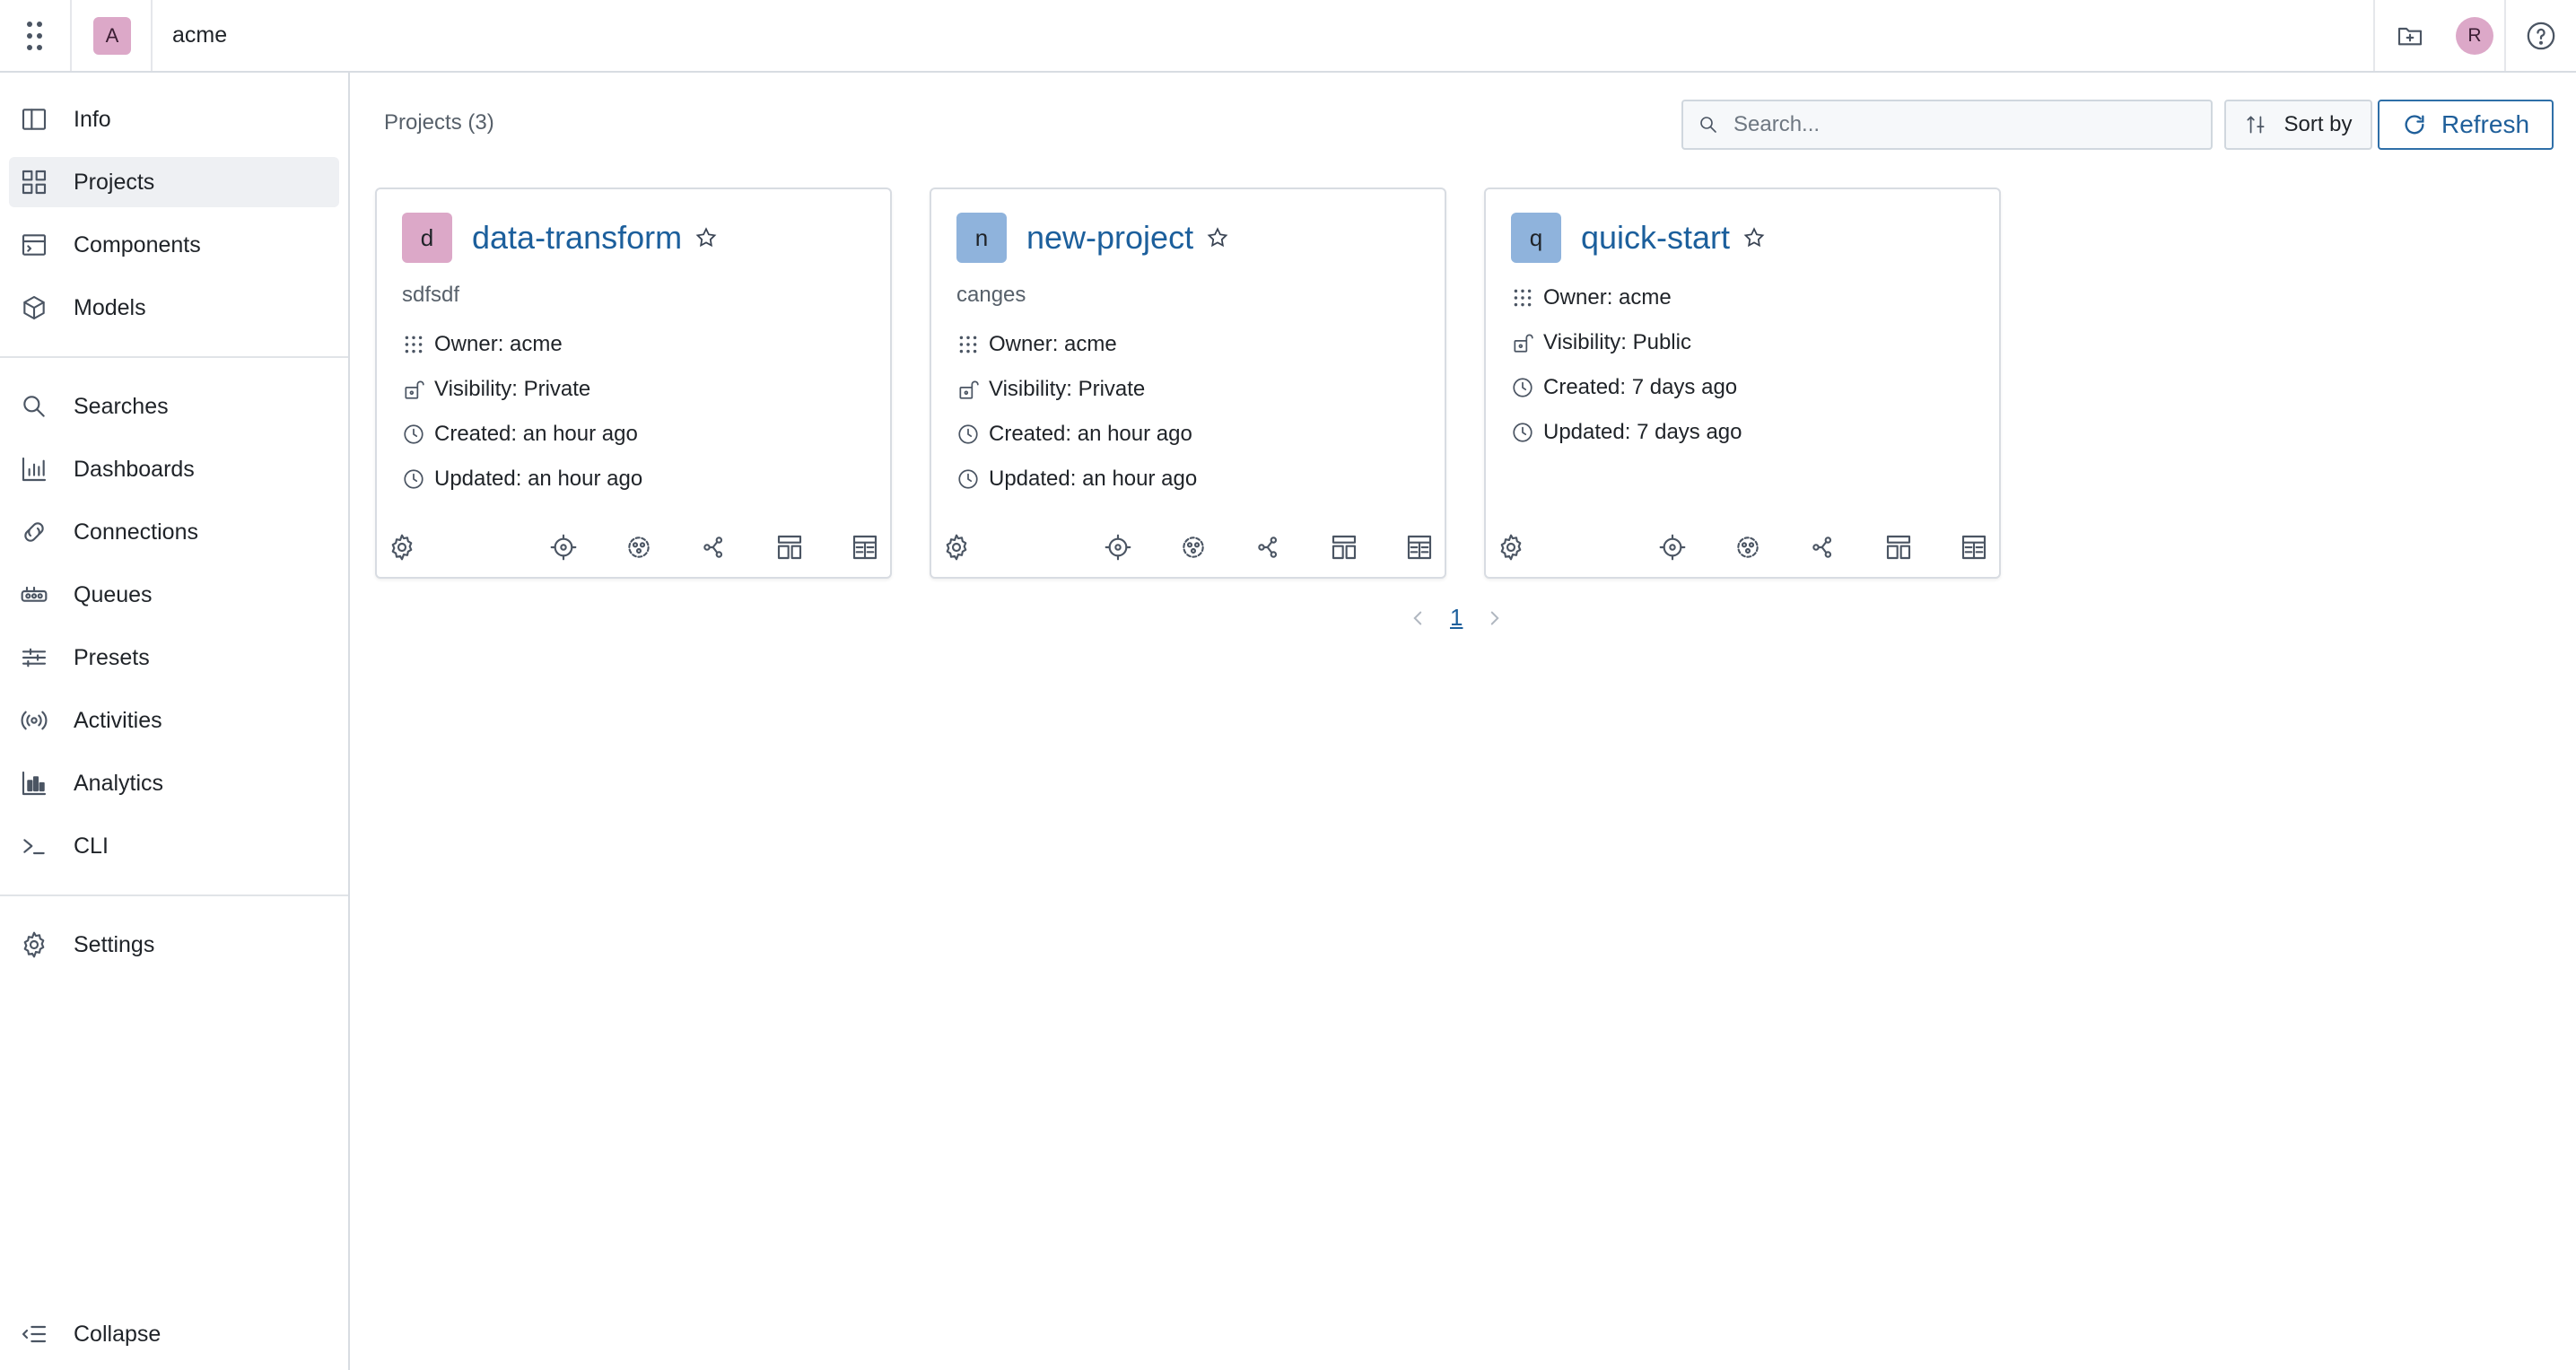  Describe the element at coordinates (114, 594) in the screenshot. I see `sidebar-item-label: Queues` at that location.